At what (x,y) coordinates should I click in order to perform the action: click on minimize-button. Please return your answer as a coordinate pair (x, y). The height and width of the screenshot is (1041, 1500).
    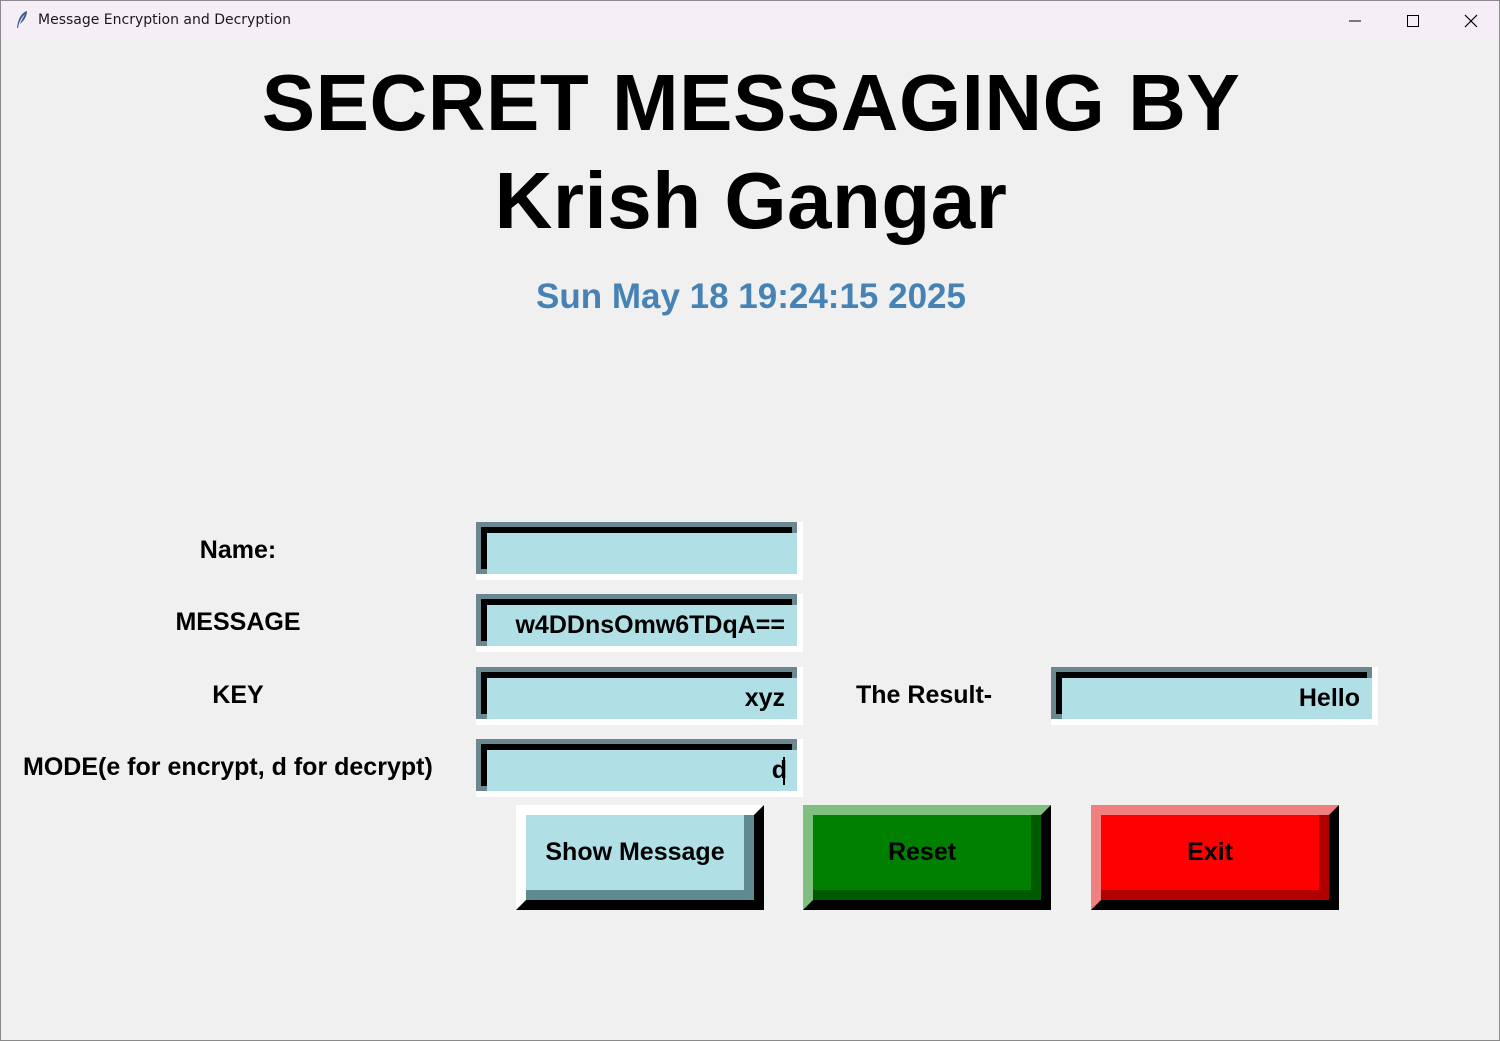
    Looking at the image, I should click on (1355, 20).